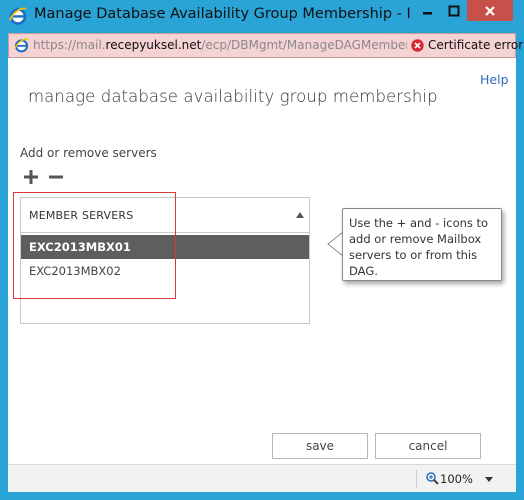 The height and width of the screenshot is (500, 524). Describe the element at coordinates (335, 244) in the screenshot. I see `callout-arrow` at that location.